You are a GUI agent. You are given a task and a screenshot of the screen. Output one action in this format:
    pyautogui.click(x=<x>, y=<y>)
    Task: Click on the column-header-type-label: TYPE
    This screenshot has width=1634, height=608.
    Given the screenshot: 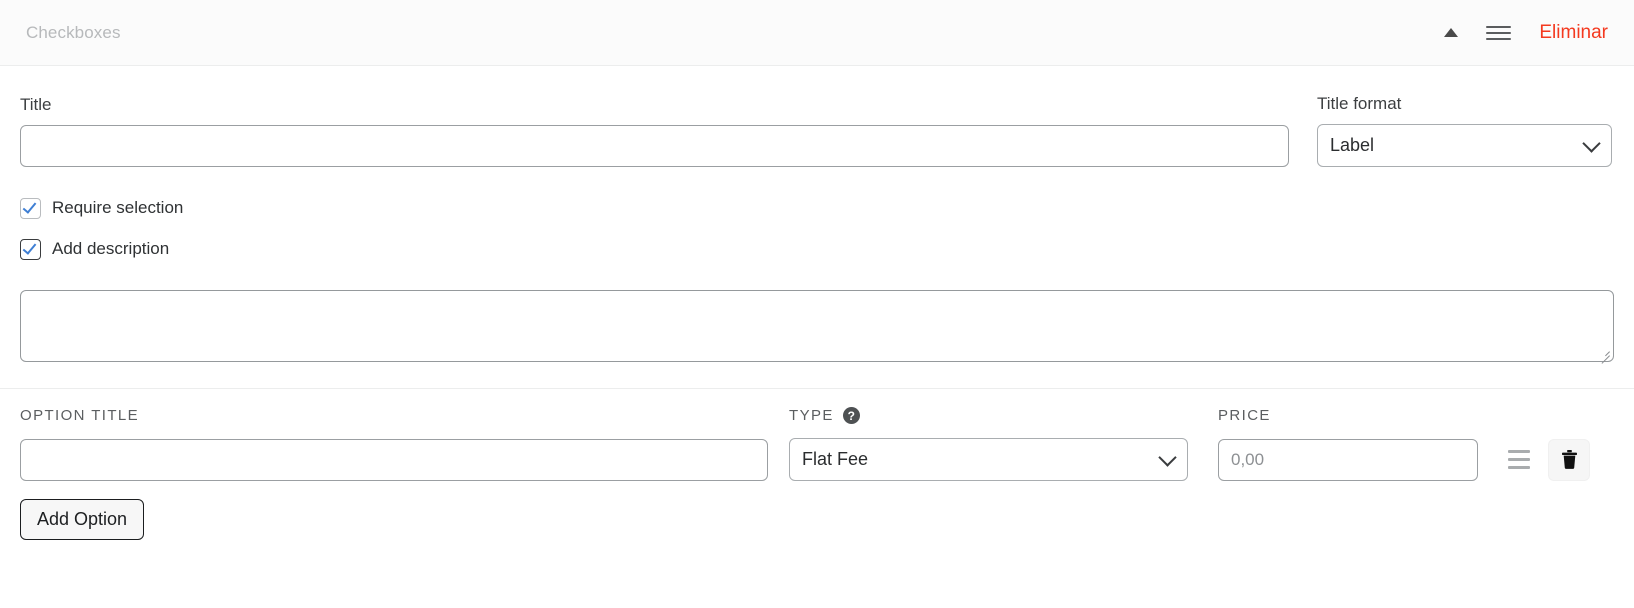 What is the action you would take?
    pyautogui.click(x=811, y=415)
    